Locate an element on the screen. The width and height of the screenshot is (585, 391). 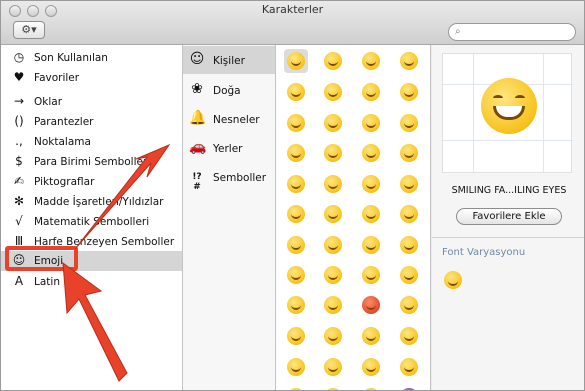
font-variant-smiley-icon is located at coordinates (453, 280).